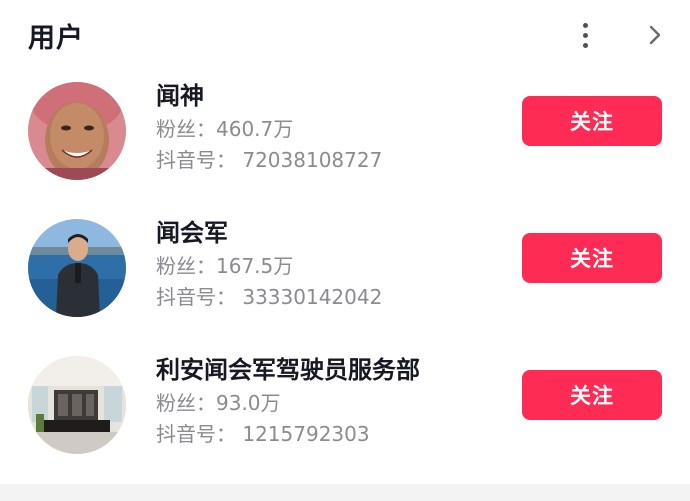 This screenshot has width=690, height=501. Describe the element at coordinates (326, 127) in the screenshot. I see `user-info: 闻神 粉丝：460.7万 抖音号： 72038108727` at that location.